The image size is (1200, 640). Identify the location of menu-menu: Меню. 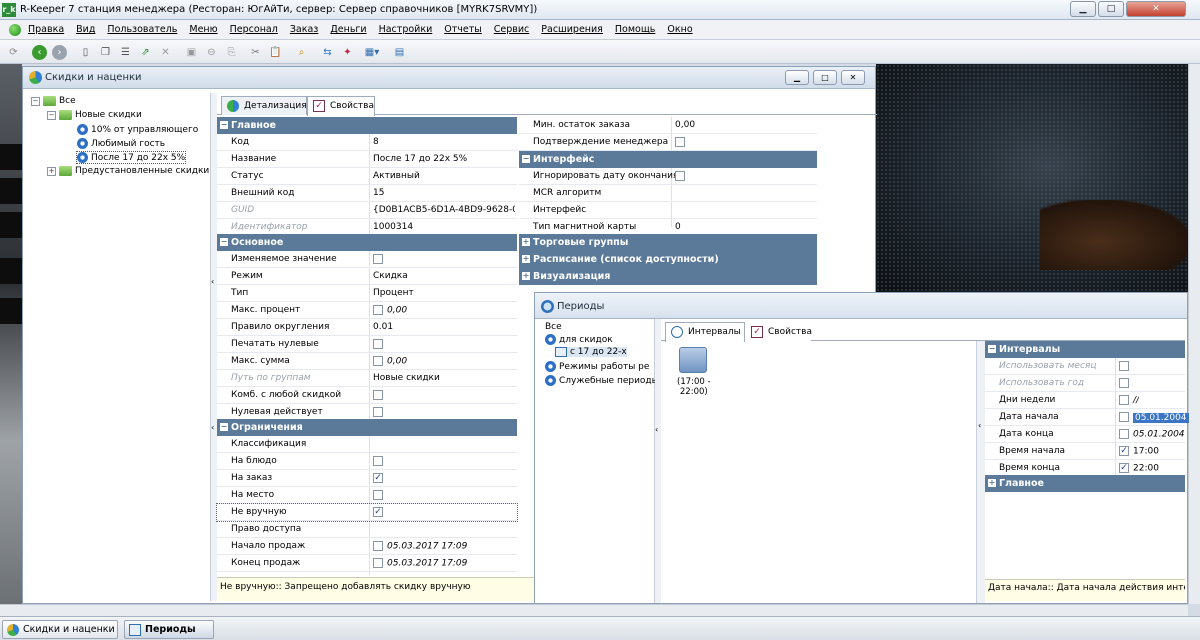
(203, 29).